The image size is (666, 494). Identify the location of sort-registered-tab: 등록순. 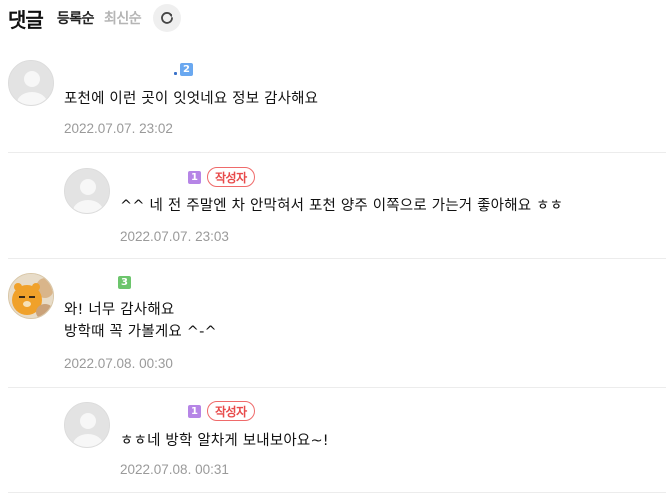
(76, 18).